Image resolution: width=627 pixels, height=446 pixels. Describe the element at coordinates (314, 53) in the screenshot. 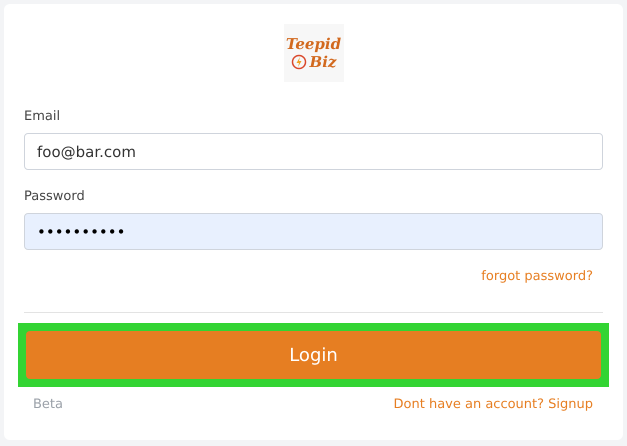

I see `logo: Teepid Biz` at that location.